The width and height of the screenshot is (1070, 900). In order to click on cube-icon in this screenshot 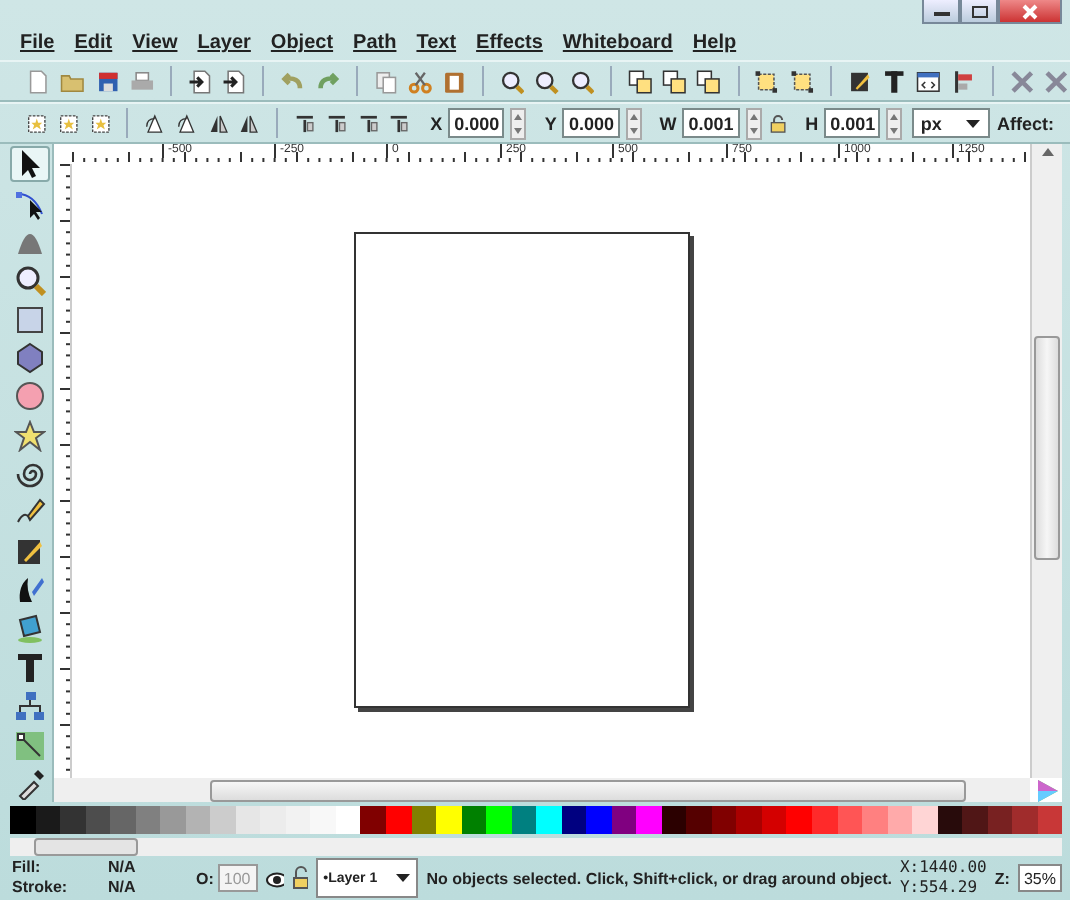, I will do `click(30, 357)`.